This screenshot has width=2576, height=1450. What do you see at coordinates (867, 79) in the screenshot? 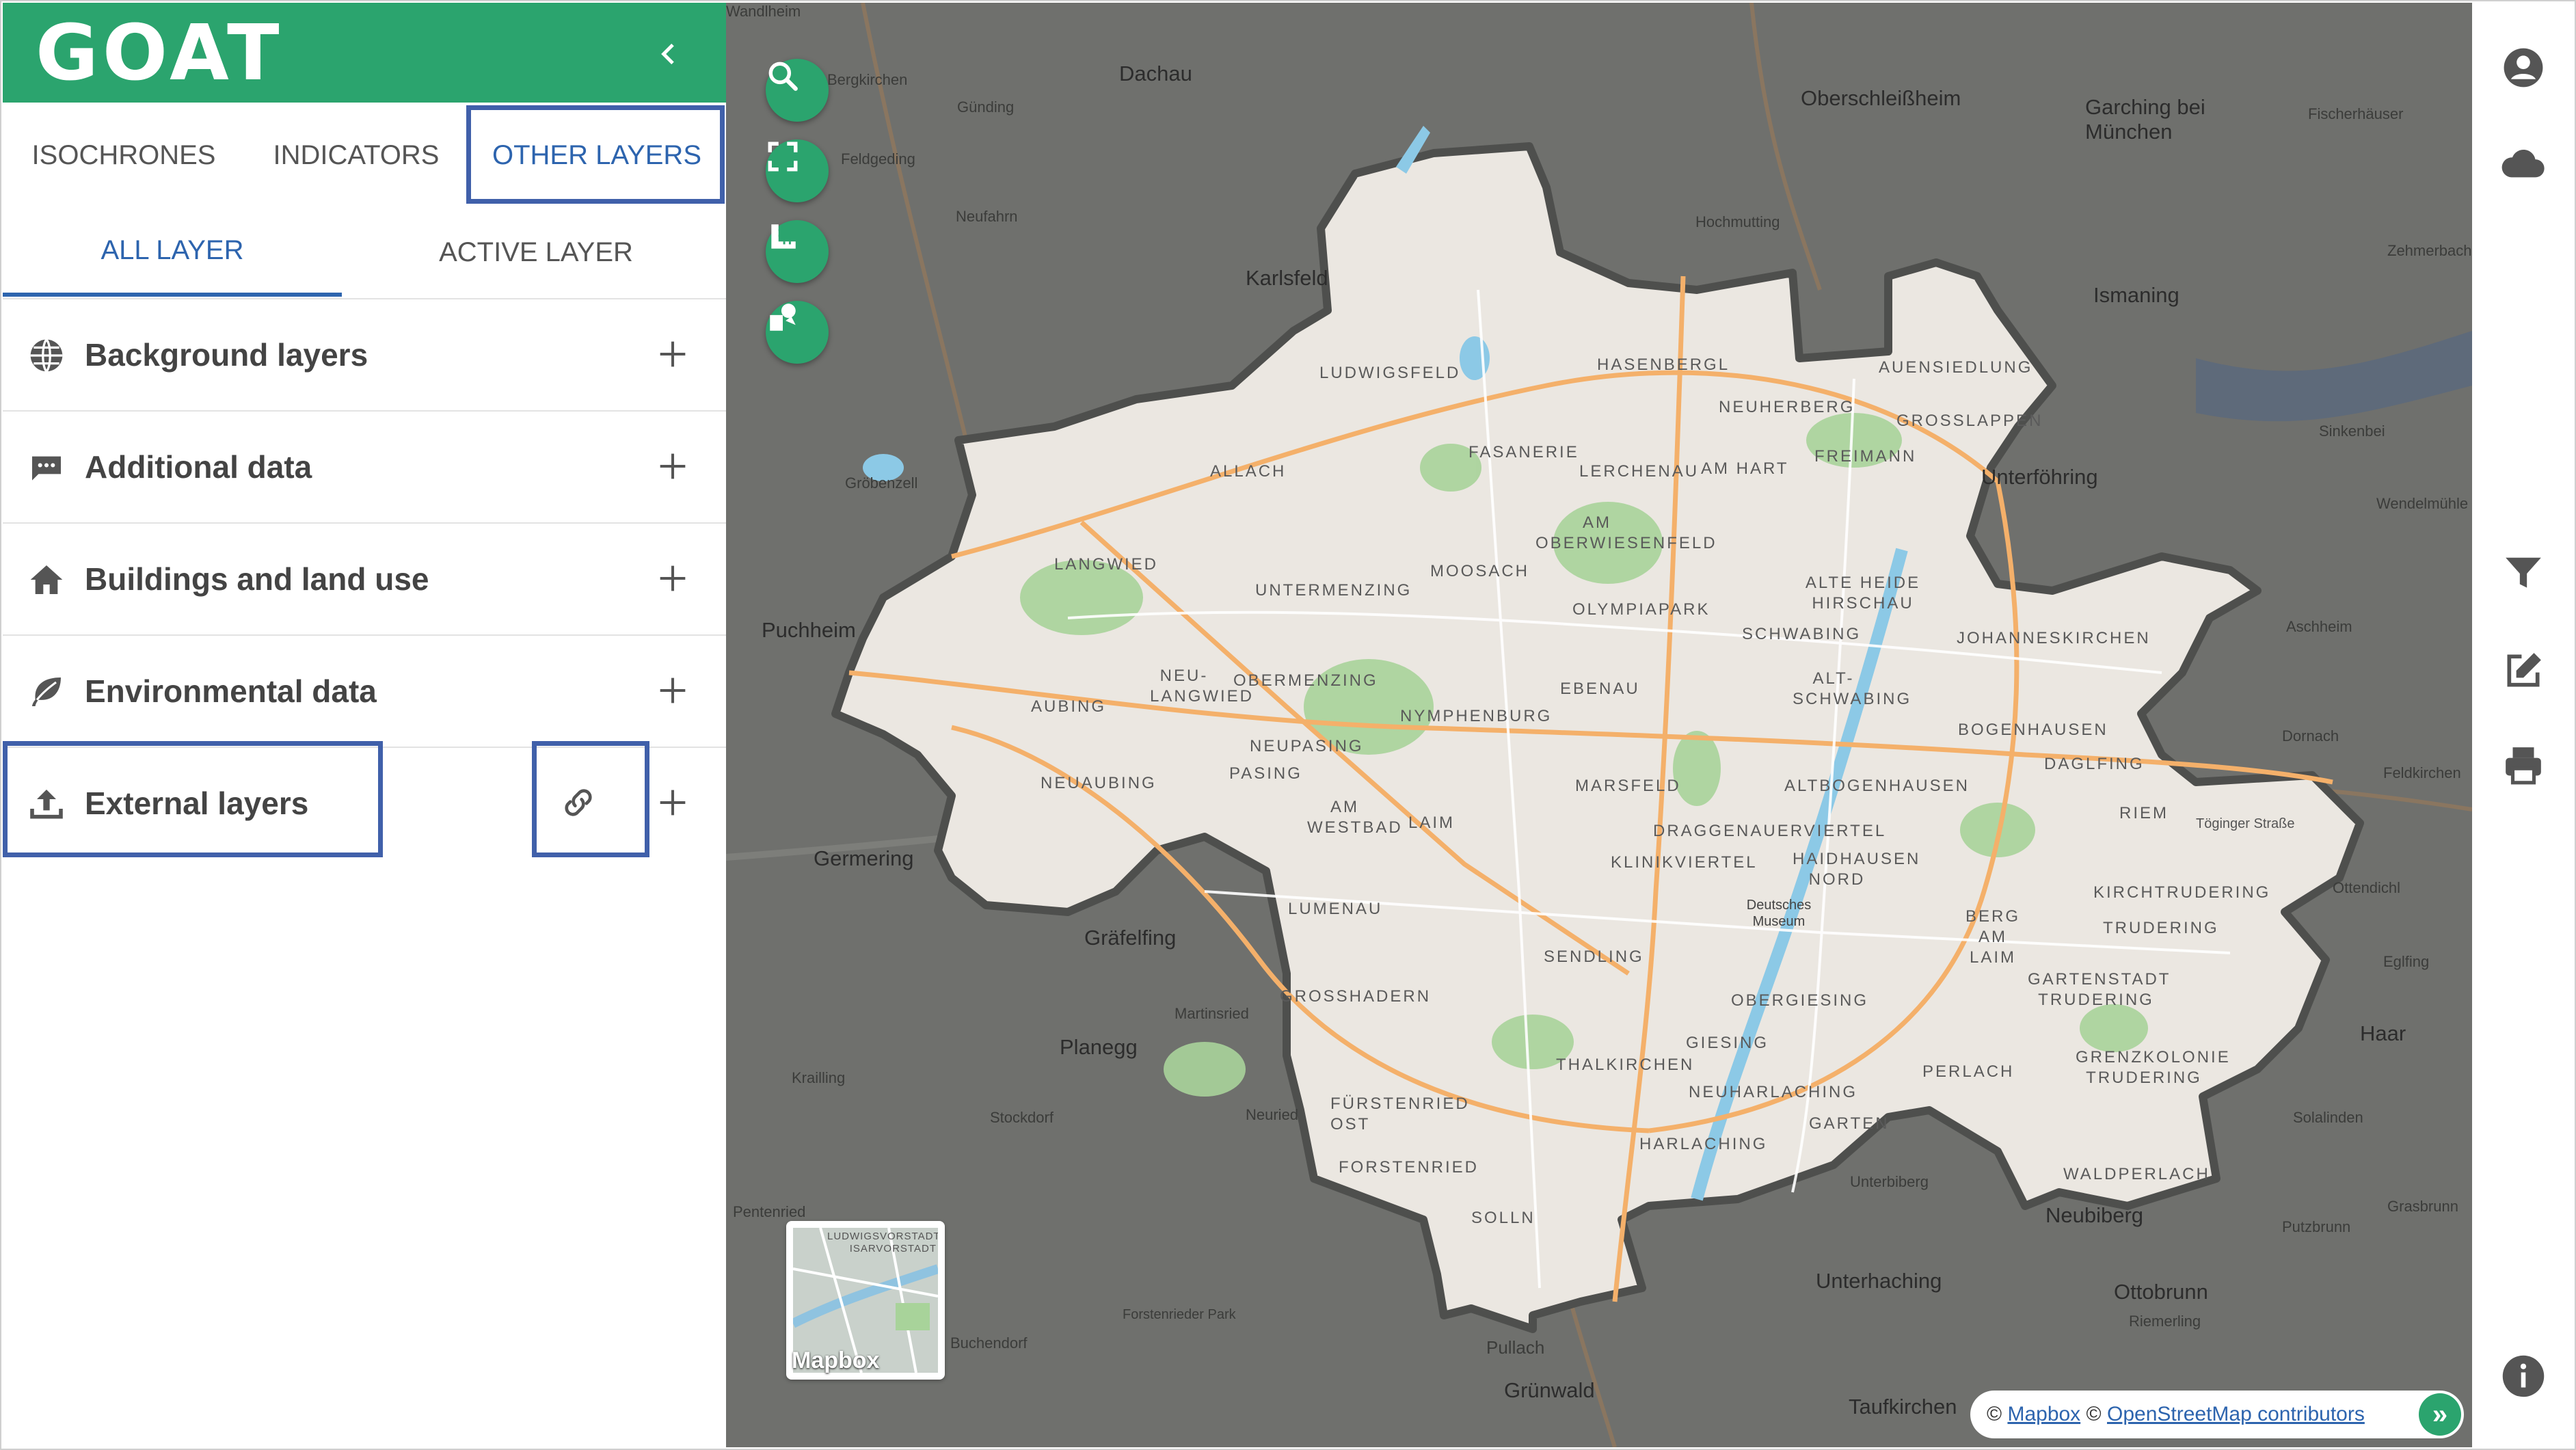
I see `map-minor-label: Bergkirchen` at bounding box center [867, 79].